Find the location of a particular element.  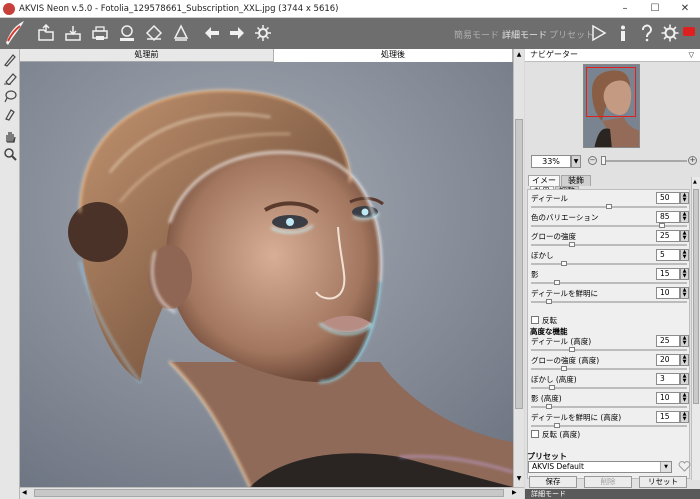

param-value-field: 50 is located at coordinates (668, 198).